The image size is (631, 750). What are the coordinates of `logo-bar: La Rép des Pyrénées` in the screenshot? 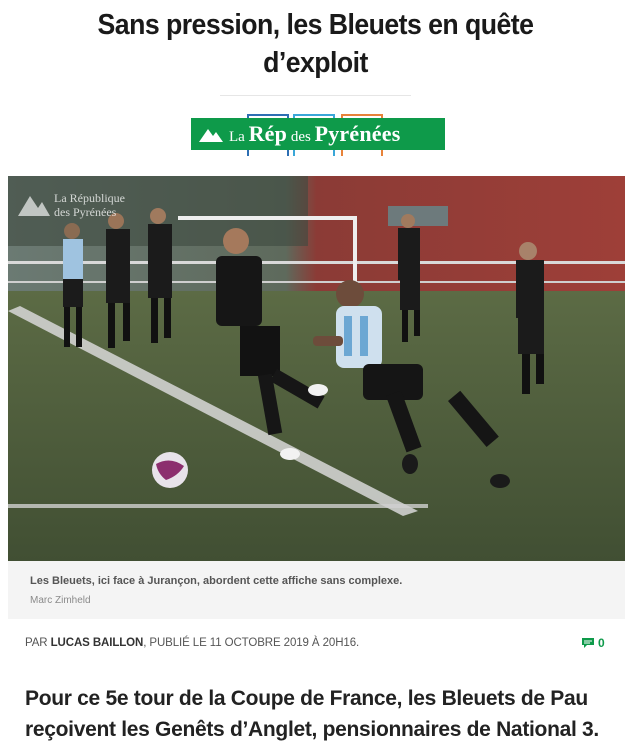 It's located at (318, 134).